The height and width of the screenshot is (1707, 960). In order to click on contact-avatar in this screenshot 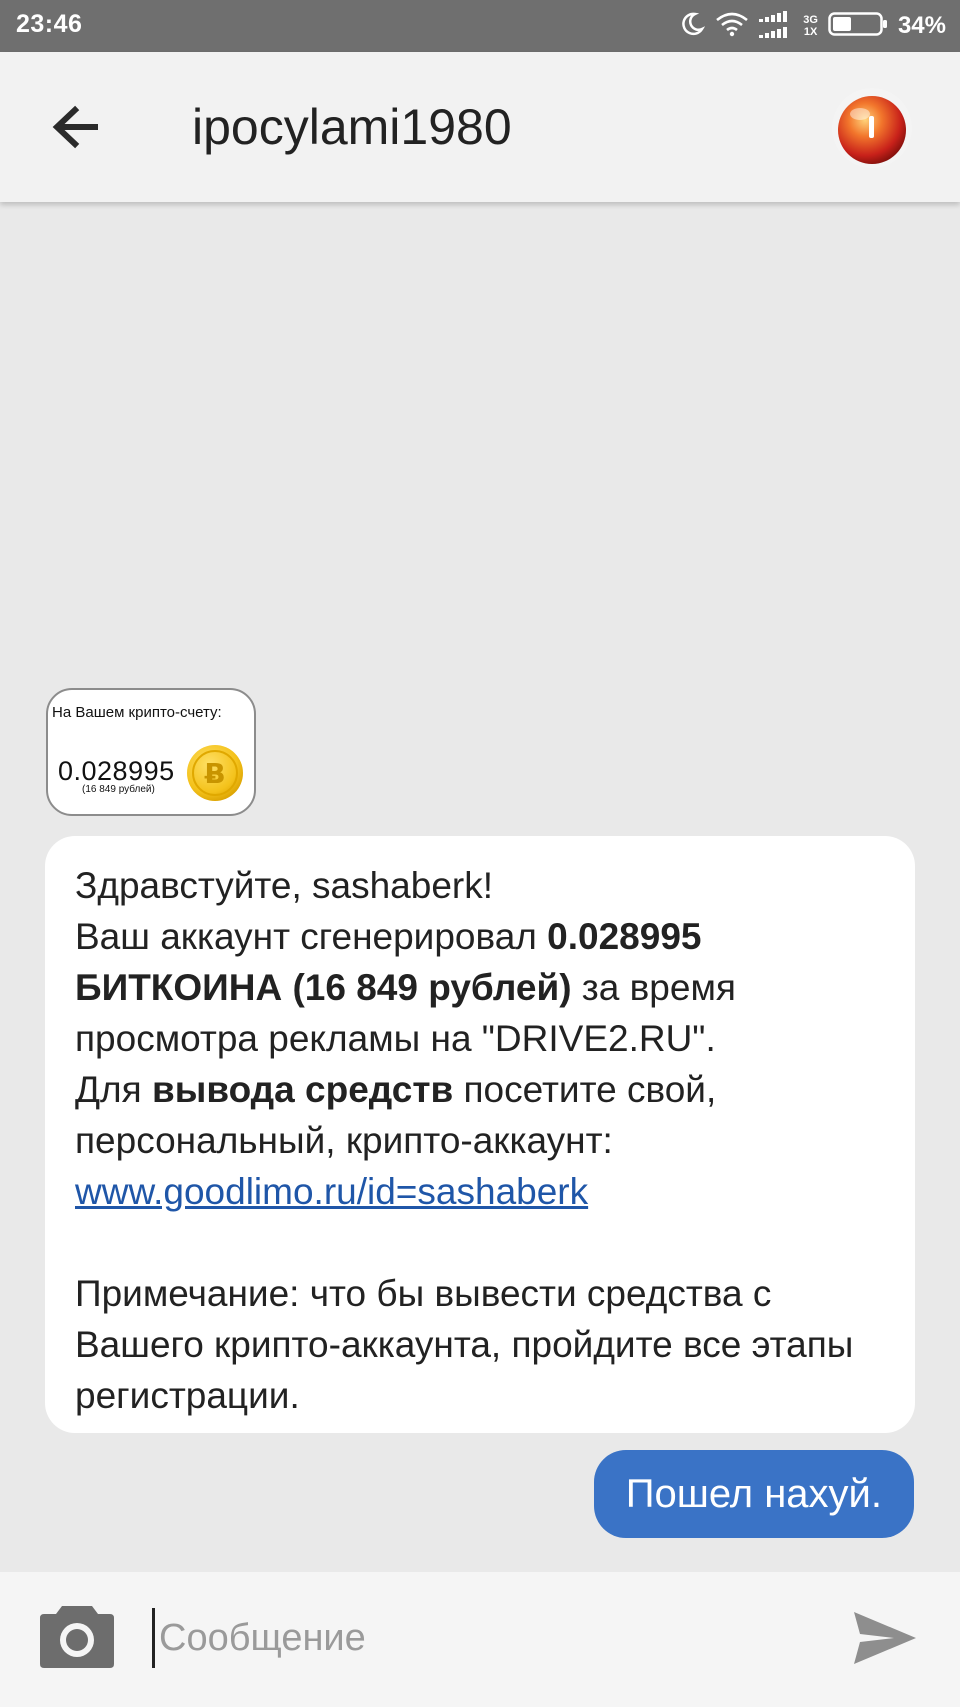, I will do `click(872, 128)`.